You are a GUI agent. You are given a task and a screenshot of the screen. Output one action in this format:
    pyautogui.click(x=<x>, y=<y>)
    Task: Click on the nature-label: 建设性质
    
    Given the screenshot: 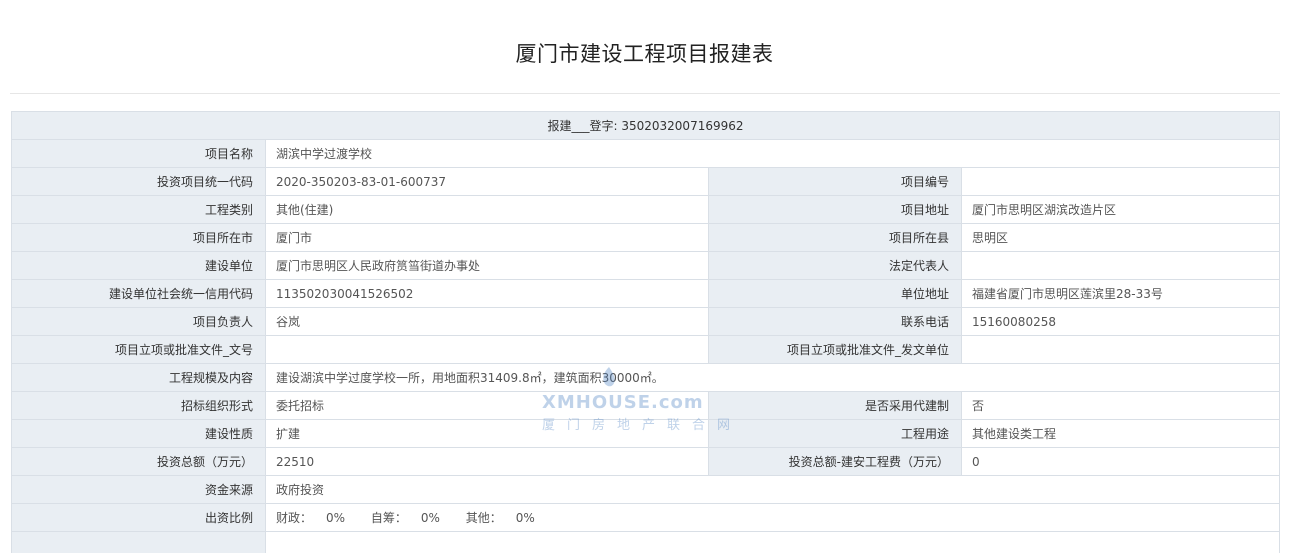 What is the action you would take?
    pyautogui.click(x=138, y=433)
    